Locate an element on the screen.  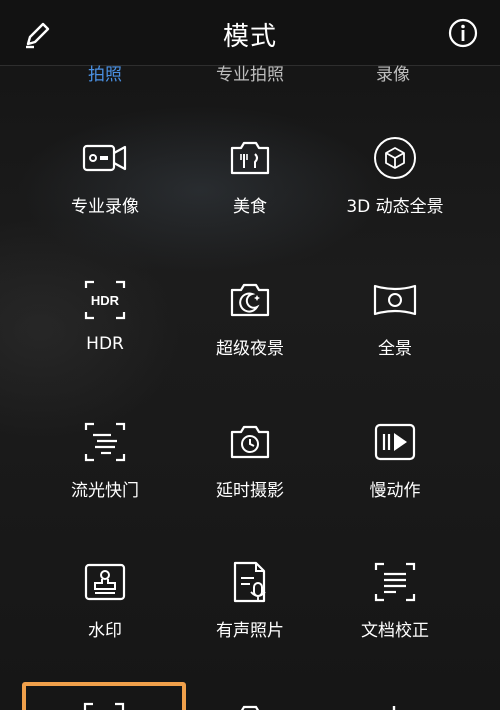
mode-super-night: 超级夜景 is located at coordinates (250, 338).